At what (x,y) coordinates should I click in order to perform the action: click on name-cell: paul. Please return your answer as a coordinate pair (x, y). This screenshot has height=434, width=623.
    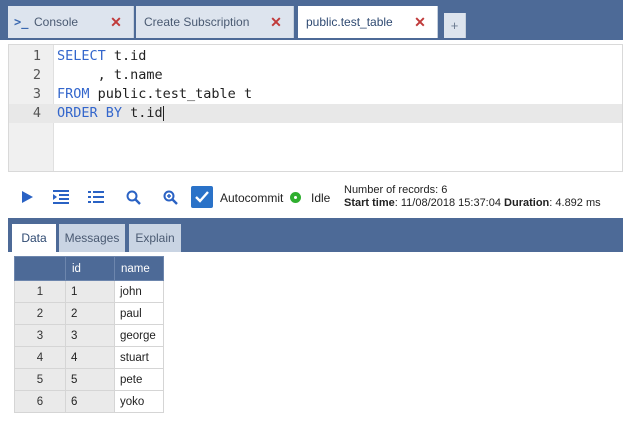
    Looking at the image, I should click on (139, 313).